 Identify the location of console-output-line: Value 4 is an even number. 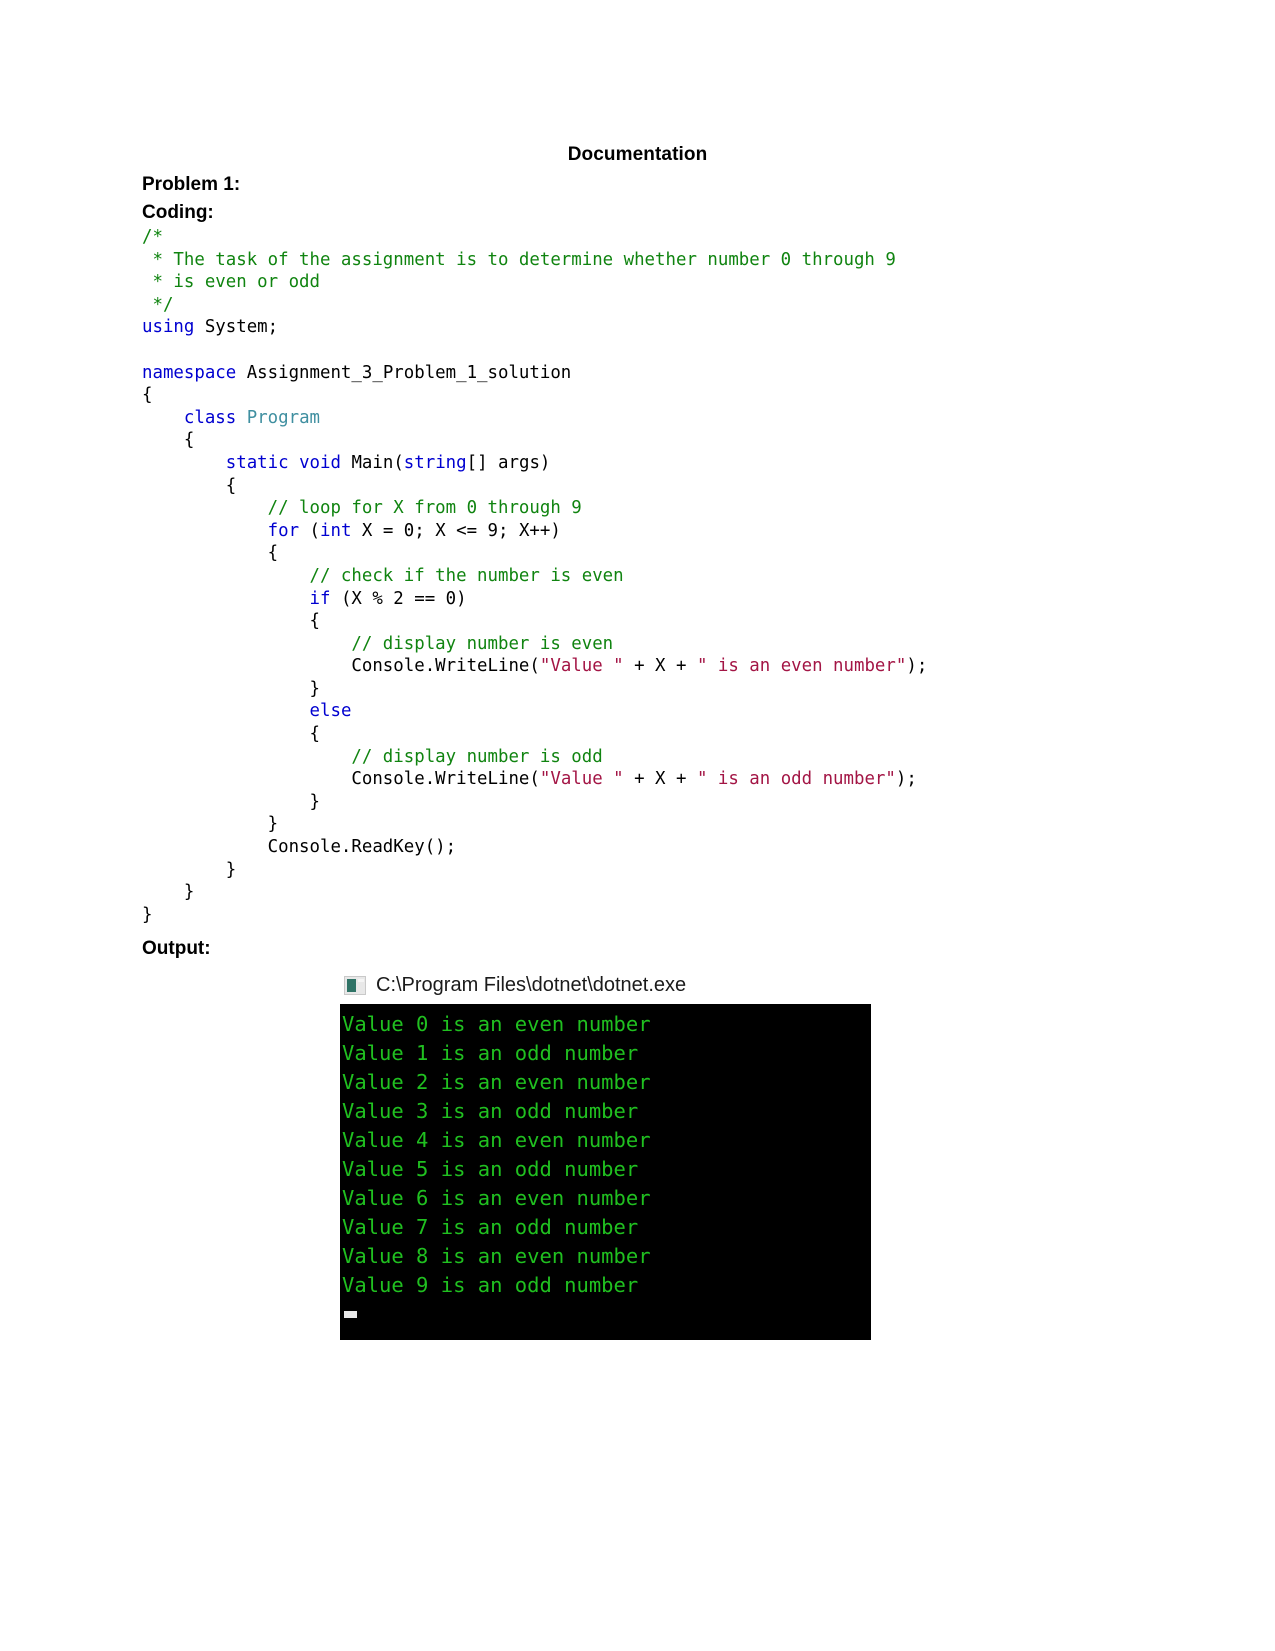
(496, 1140).